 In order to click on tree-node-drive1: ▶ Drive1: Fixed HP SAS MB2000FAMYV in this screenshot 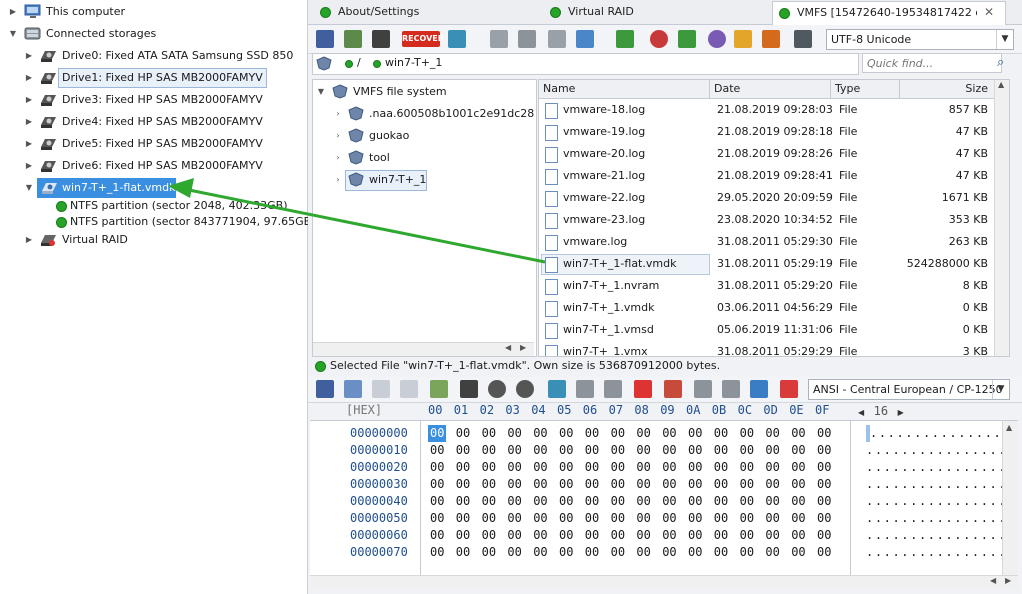, I will do `click(150, 78)`.